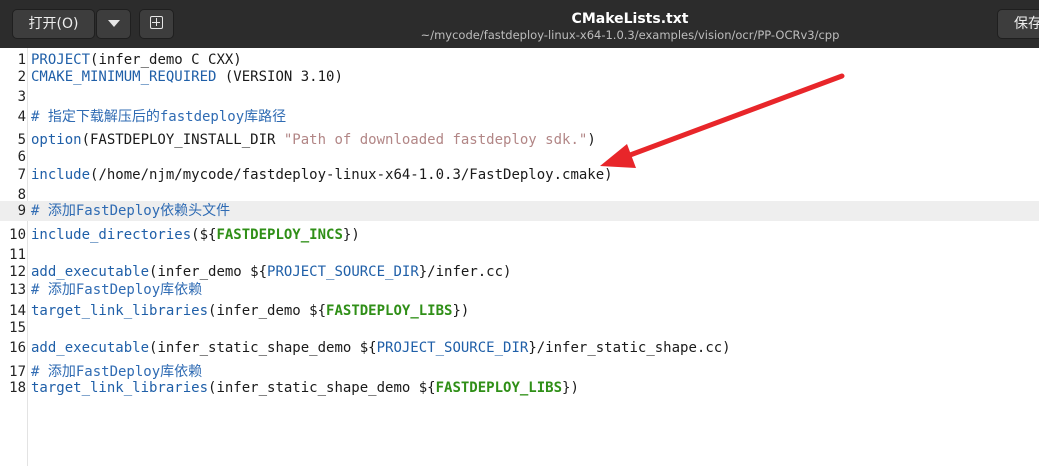 The height and width of the screenshot is (466, 1039). I want to click on line-number: 9, so click(21, 211).